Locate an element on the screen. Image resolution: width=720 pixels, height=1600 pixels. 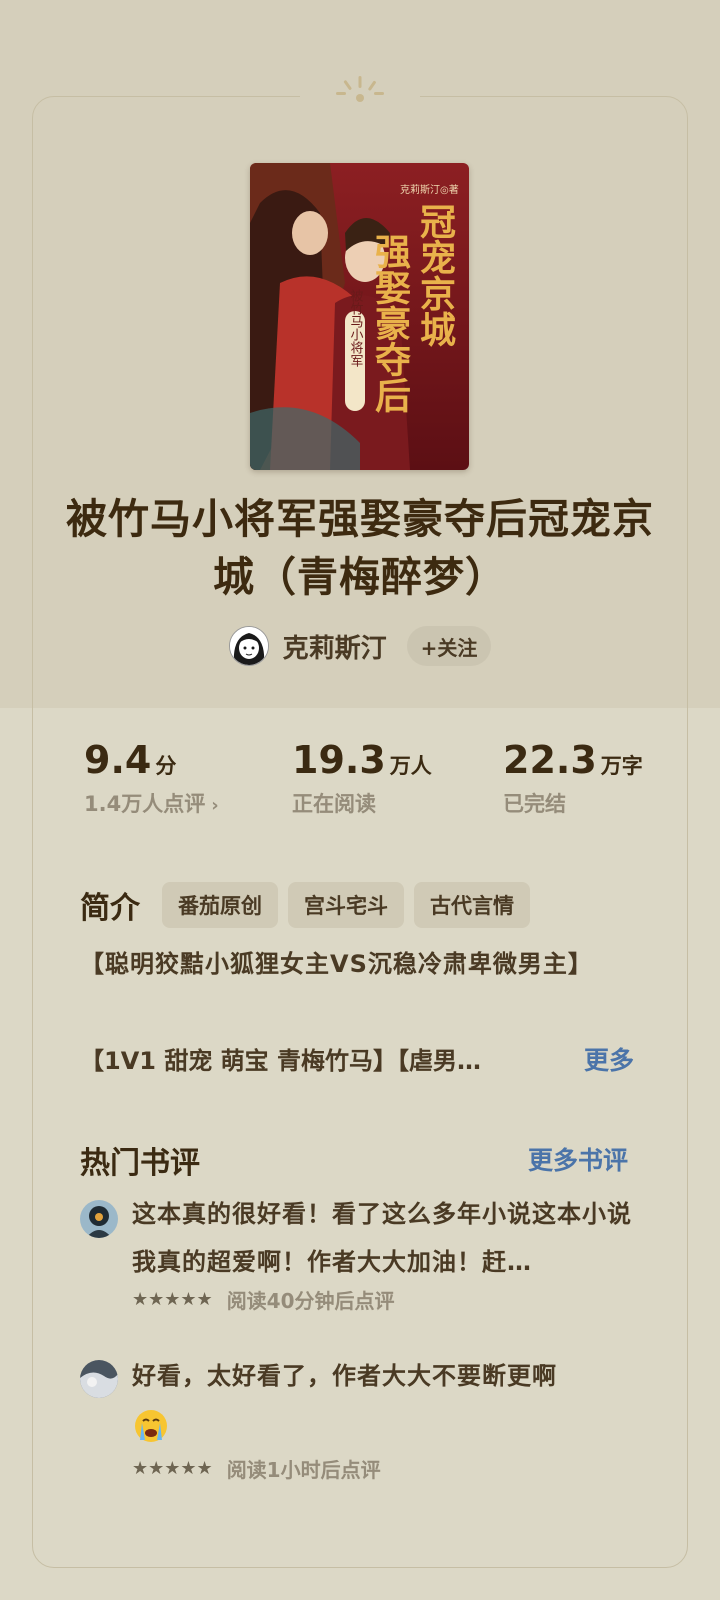
score-reviews-count: 1.4万人点评 is located at coordinates (145, 804).